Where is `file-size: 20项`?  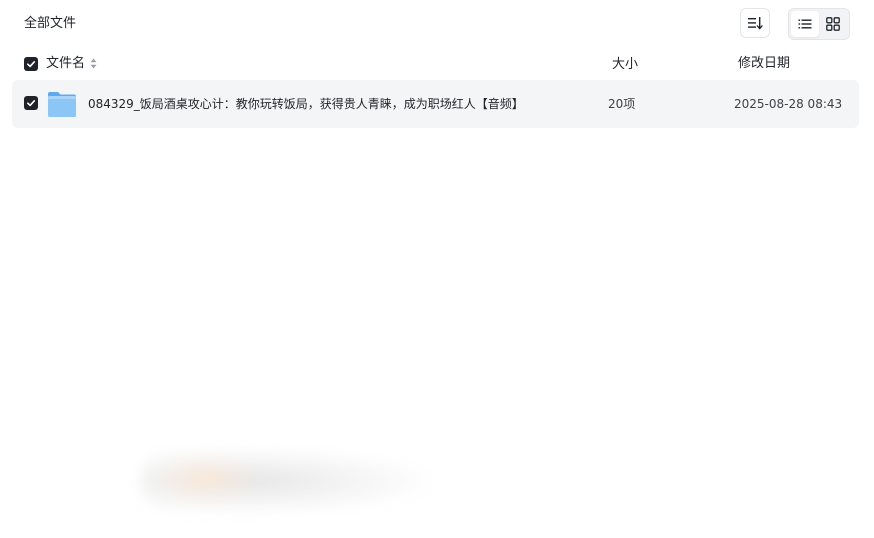
file-size: 20项 is located at coordinates (622, 104).